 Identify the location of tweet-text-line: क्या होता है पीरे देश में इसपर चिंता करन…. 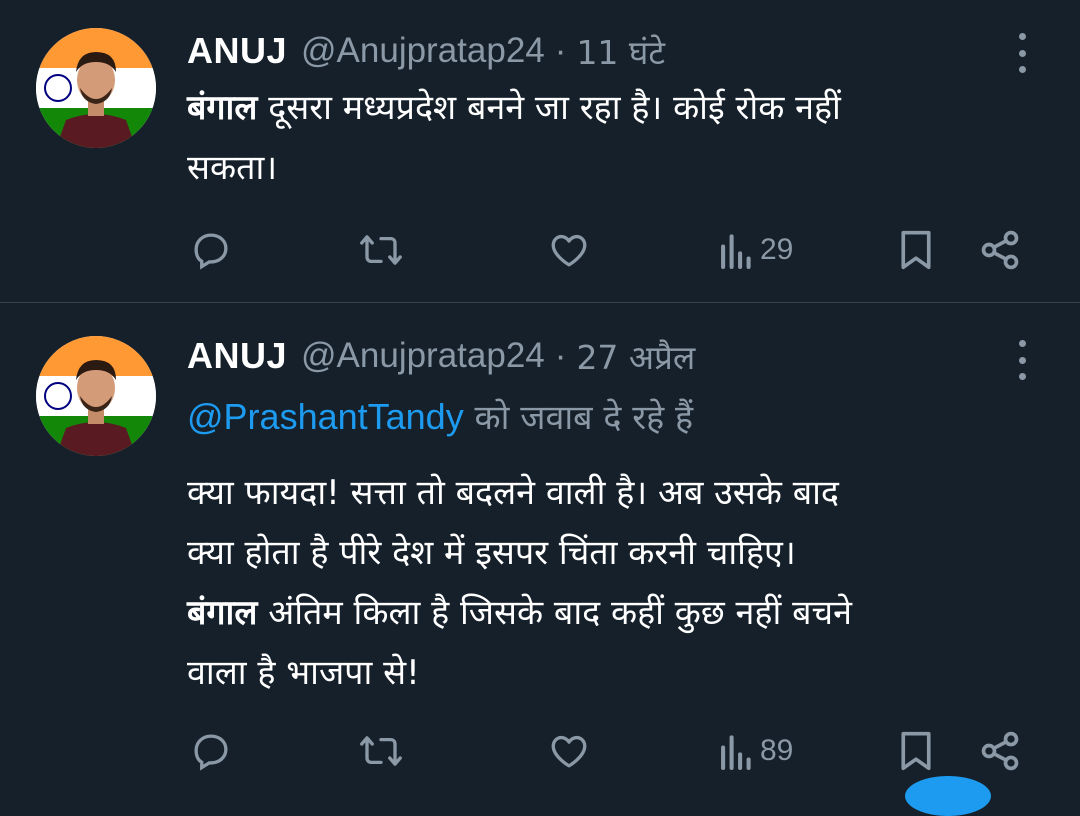
(491, 553).